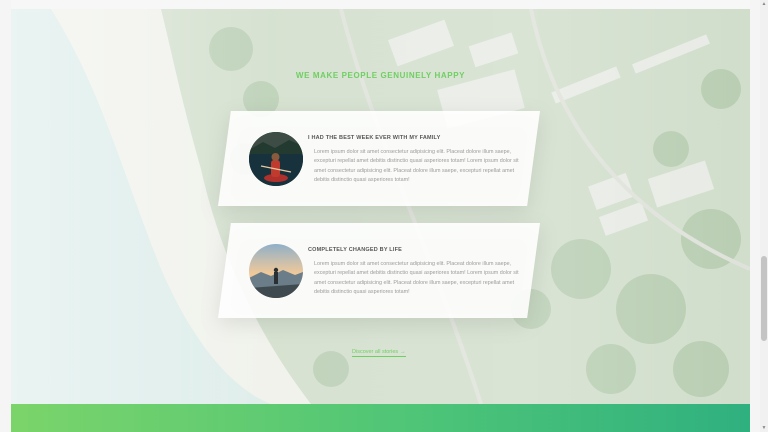 This screenshot has width=768, height=432. Describe the element at coordinates (380, 75) in the screenshot. I see `section-title: WE MAKE PEOPLE GENUINELY HAPPY` at that location.